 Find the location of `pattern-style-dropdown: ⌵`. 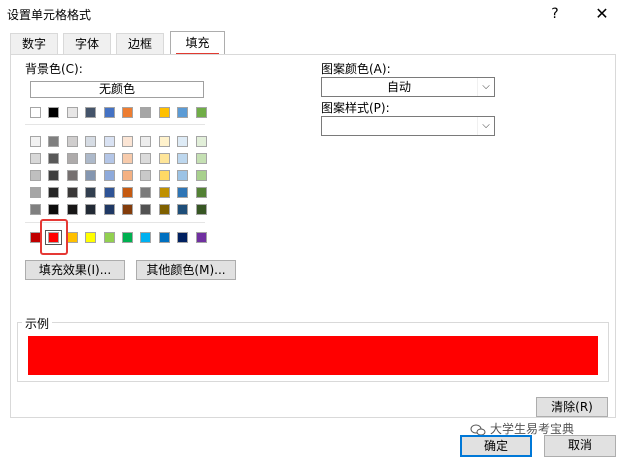

pattern-style-dropdown: ⌵ is located at coordinates (408, 126).